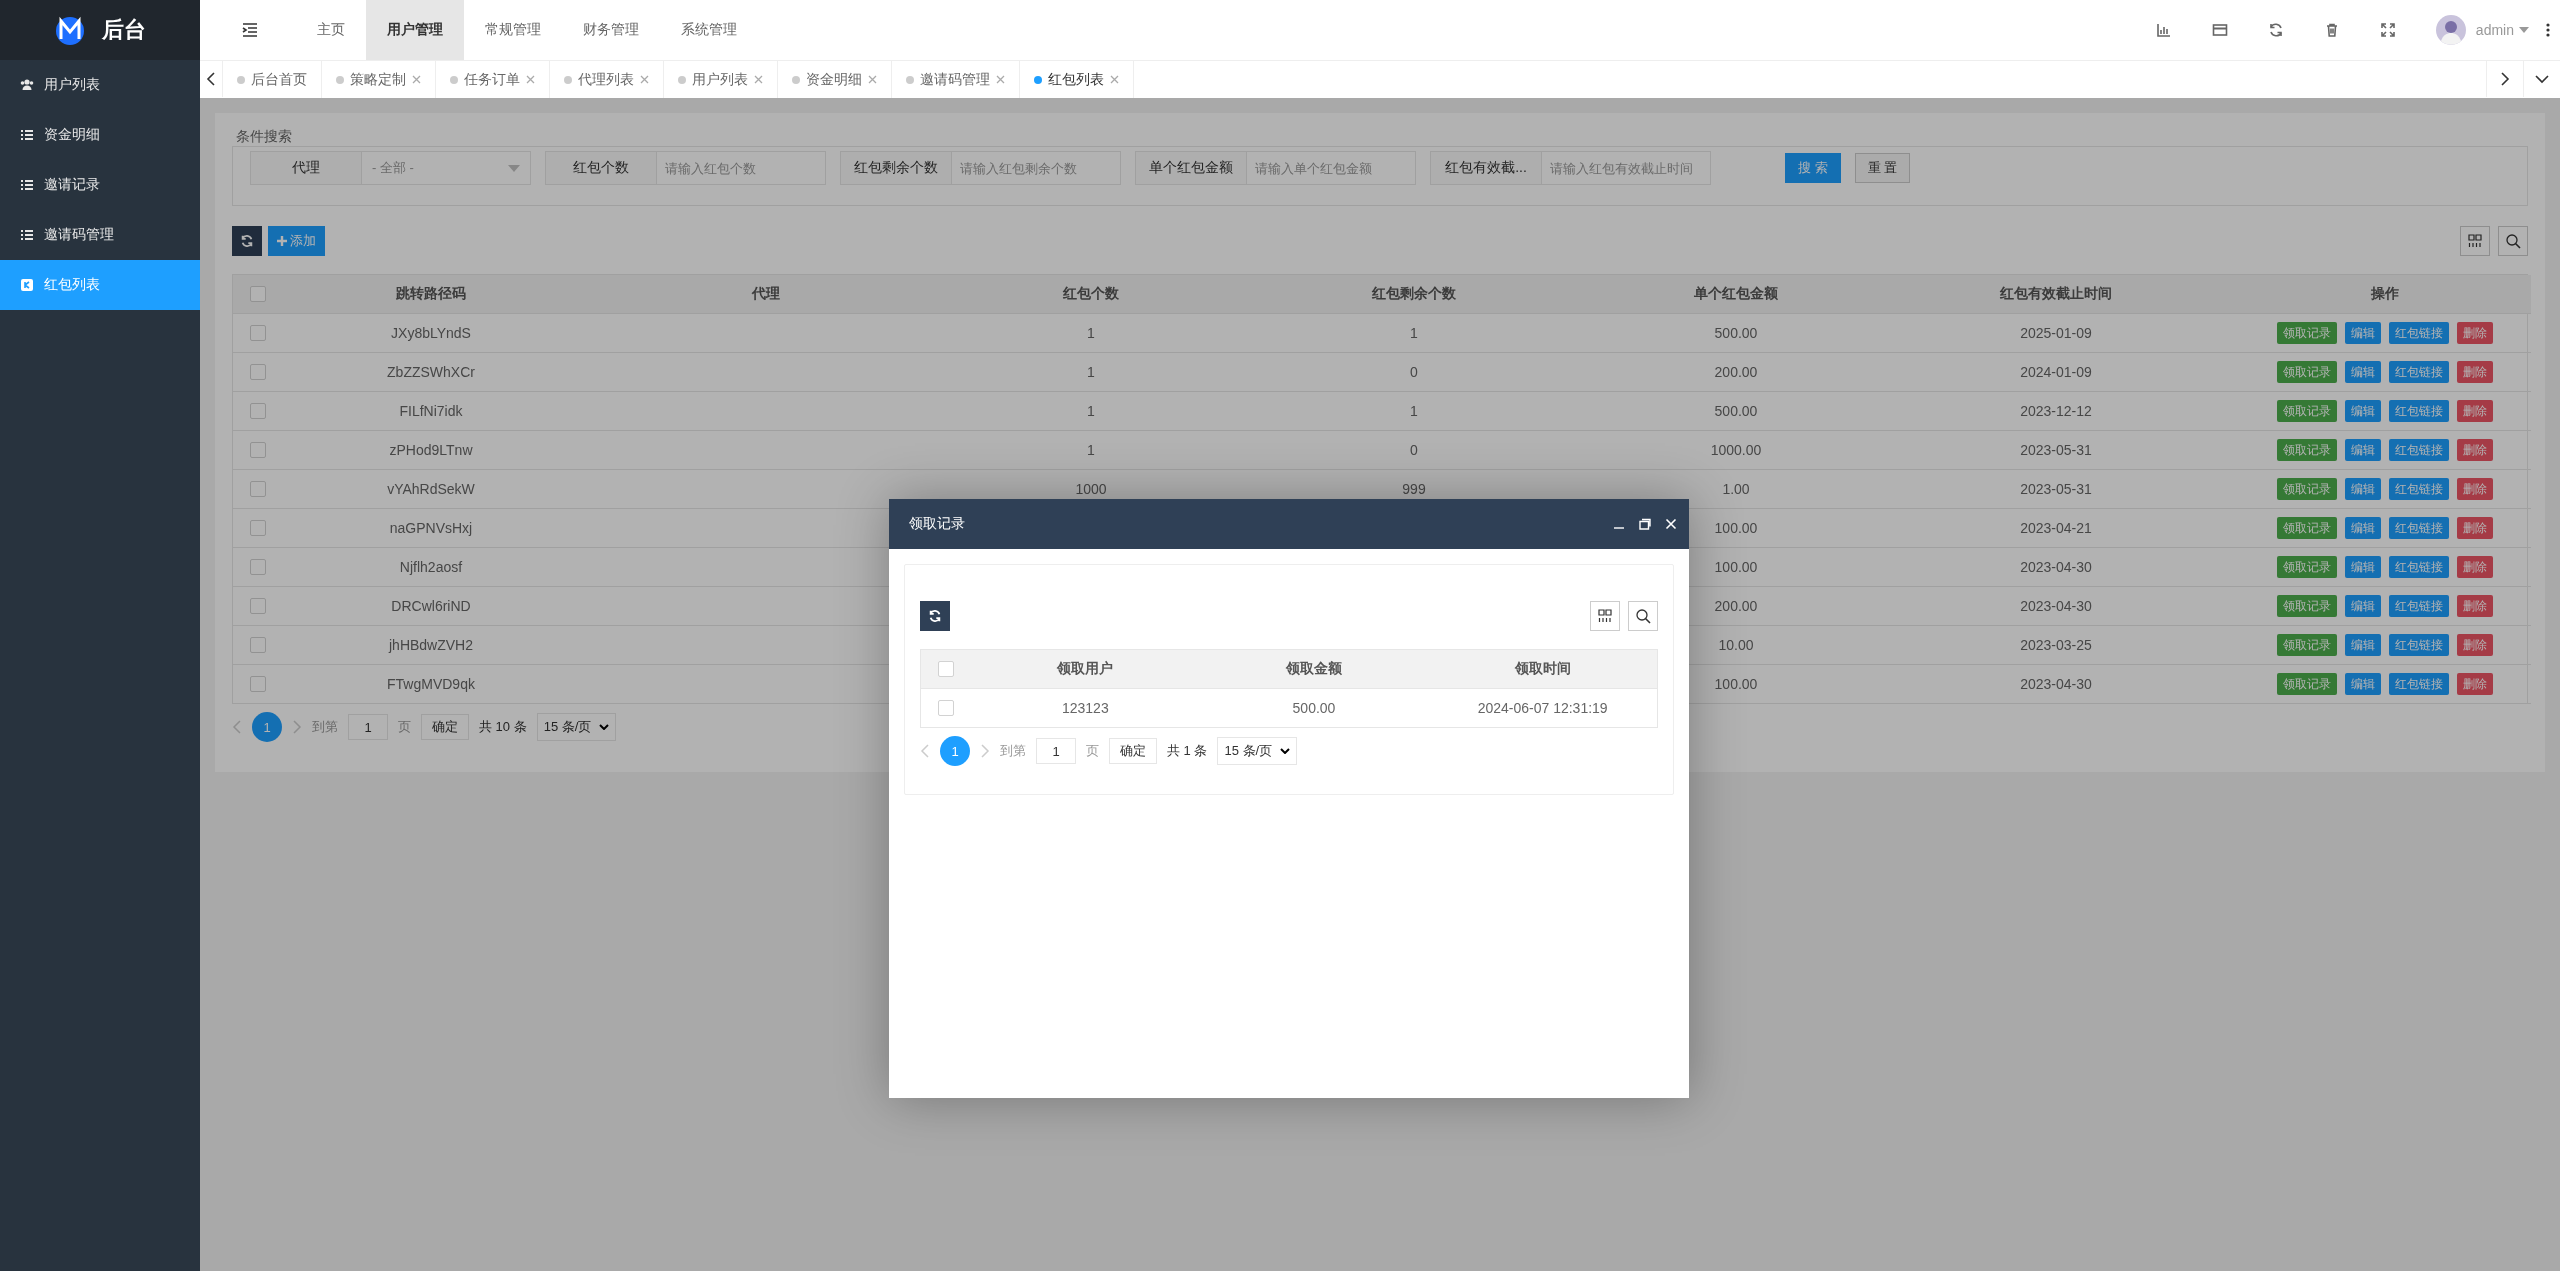  I want to click on sidebar-item: 邀请记录, so click(100, 185).